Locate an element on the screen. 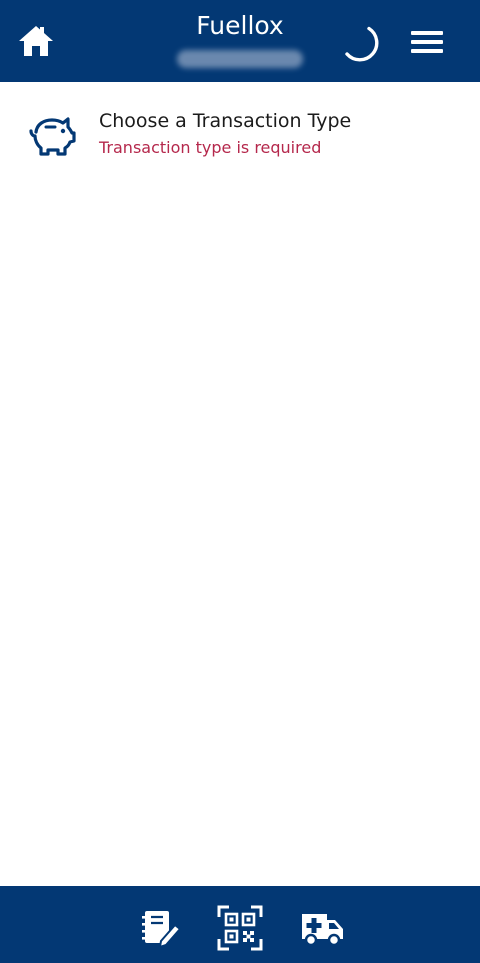 Image resolution: width=480 pixels, height=963 pixels. bottom-nav-qr-button is located at coordinates (240, 928).